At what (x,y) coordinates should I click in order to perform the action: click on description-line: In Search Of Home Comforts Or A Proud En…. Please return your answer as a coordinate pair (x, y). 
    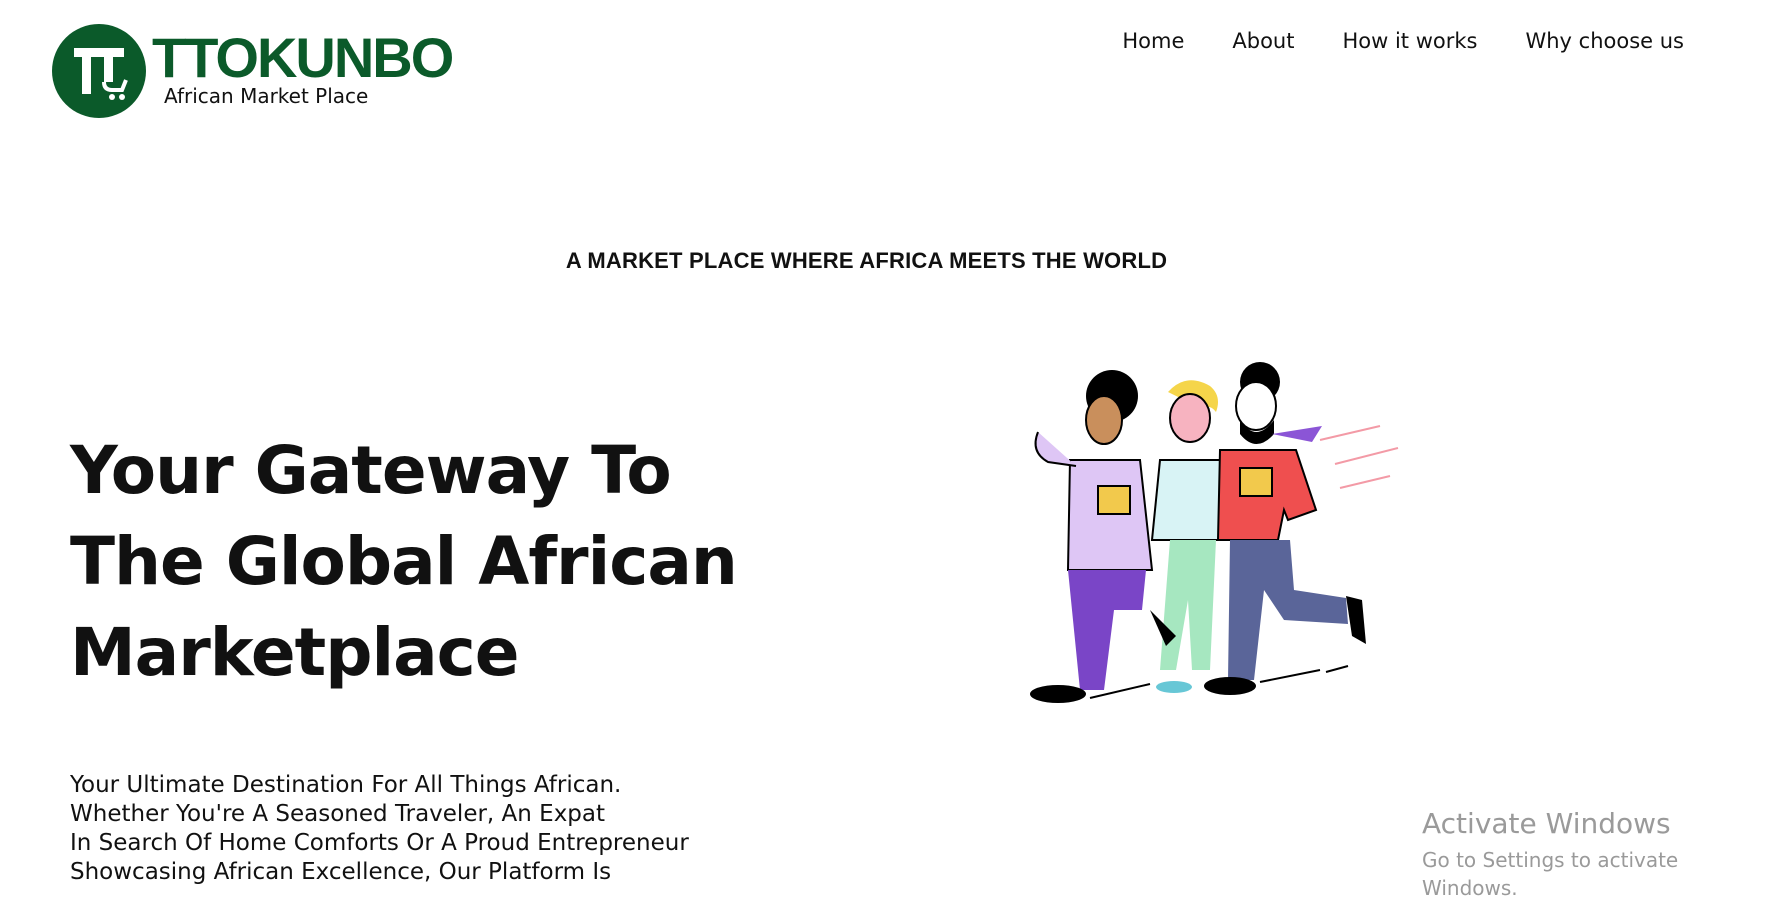
    Looking at the image, I should click on (379, 843).